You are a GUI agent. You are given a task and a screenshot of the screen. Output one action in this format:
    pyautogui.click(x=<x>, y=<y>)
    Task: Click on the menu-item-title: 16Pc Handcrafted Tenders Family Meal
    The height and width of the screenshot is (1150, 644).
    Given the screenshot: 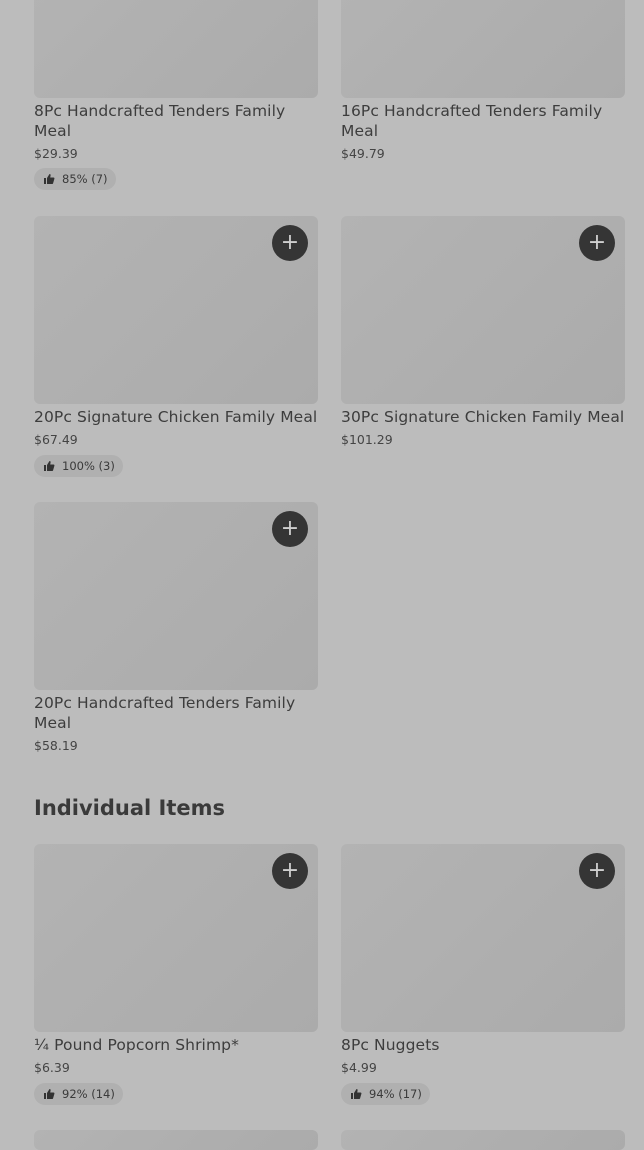 What is the action you would take?
    pyautogui.click(x=472, y=121)
    